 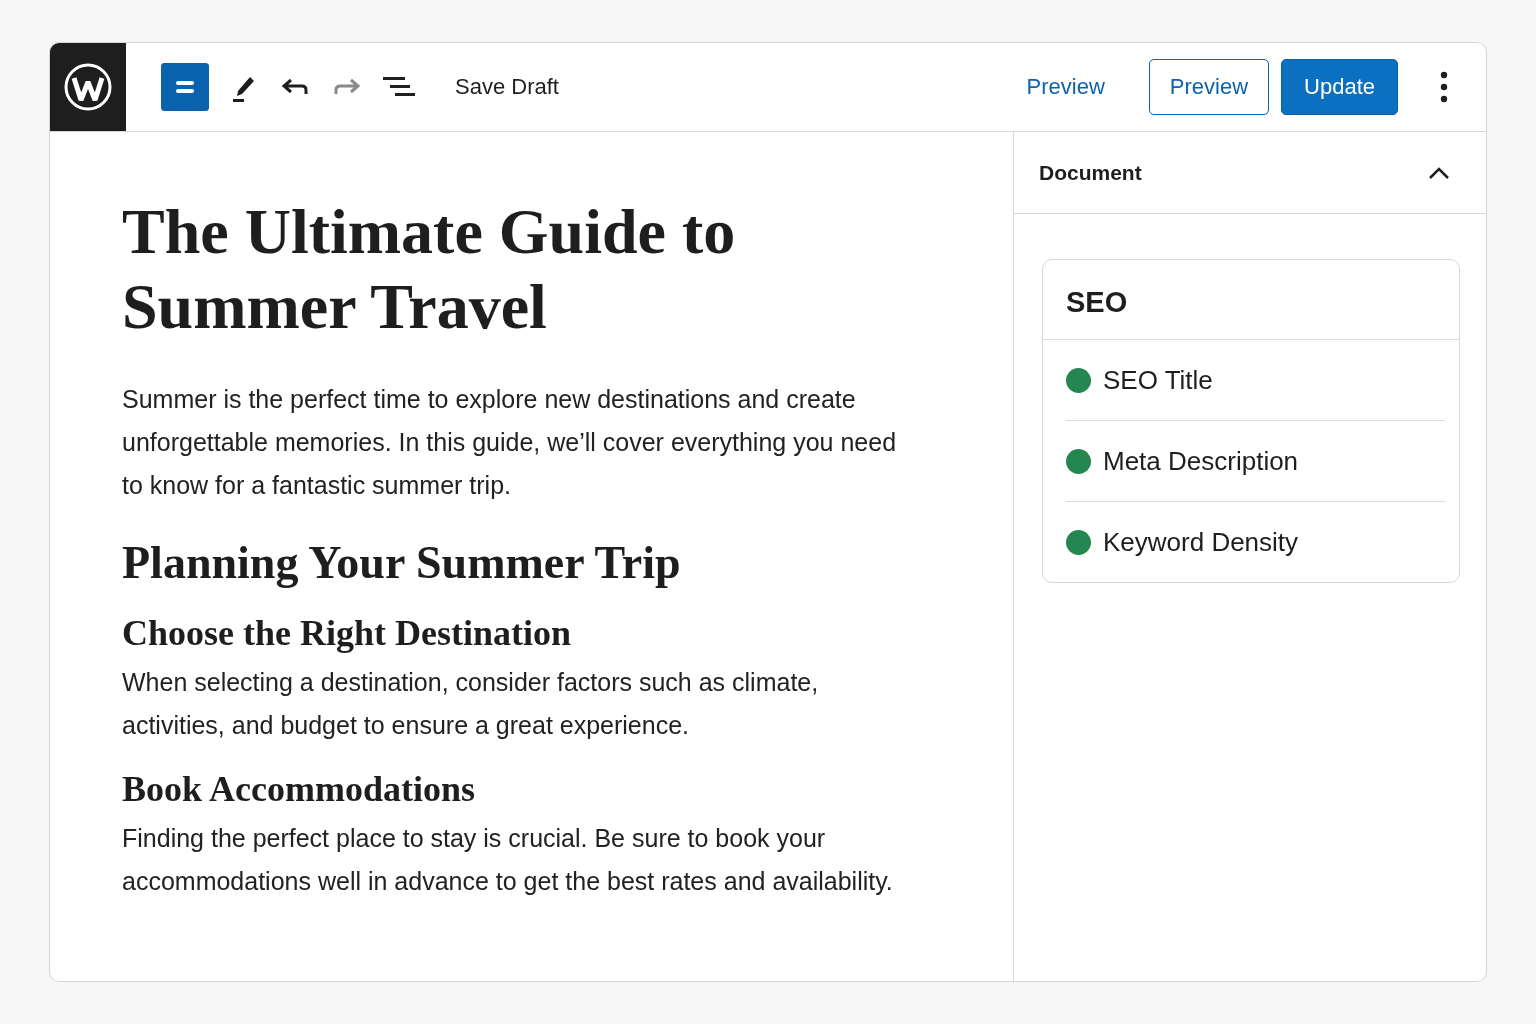 What do you see at coordinates (1251, 300) in the screenshot?
I see `seo-card-title: SEO` at bounding box center [1251, 300].